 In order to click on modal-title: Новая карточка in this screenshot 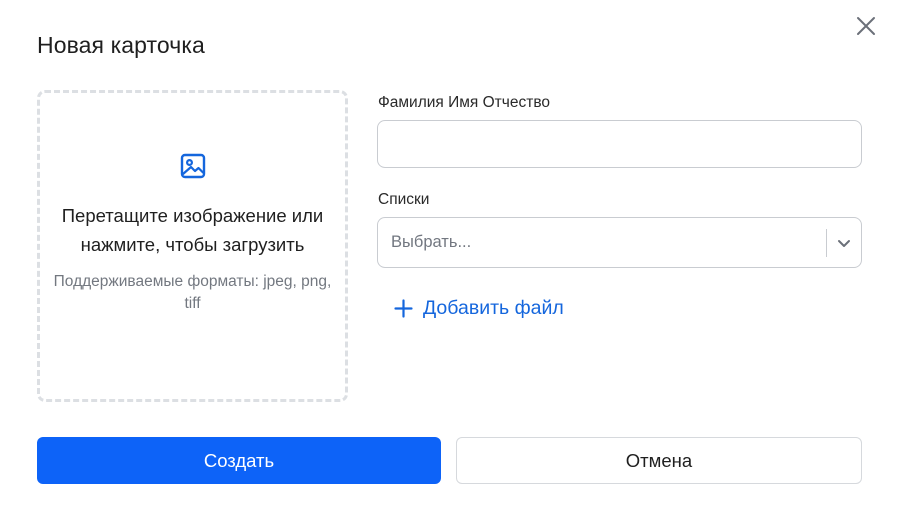, I will do `click(121, 45)`.